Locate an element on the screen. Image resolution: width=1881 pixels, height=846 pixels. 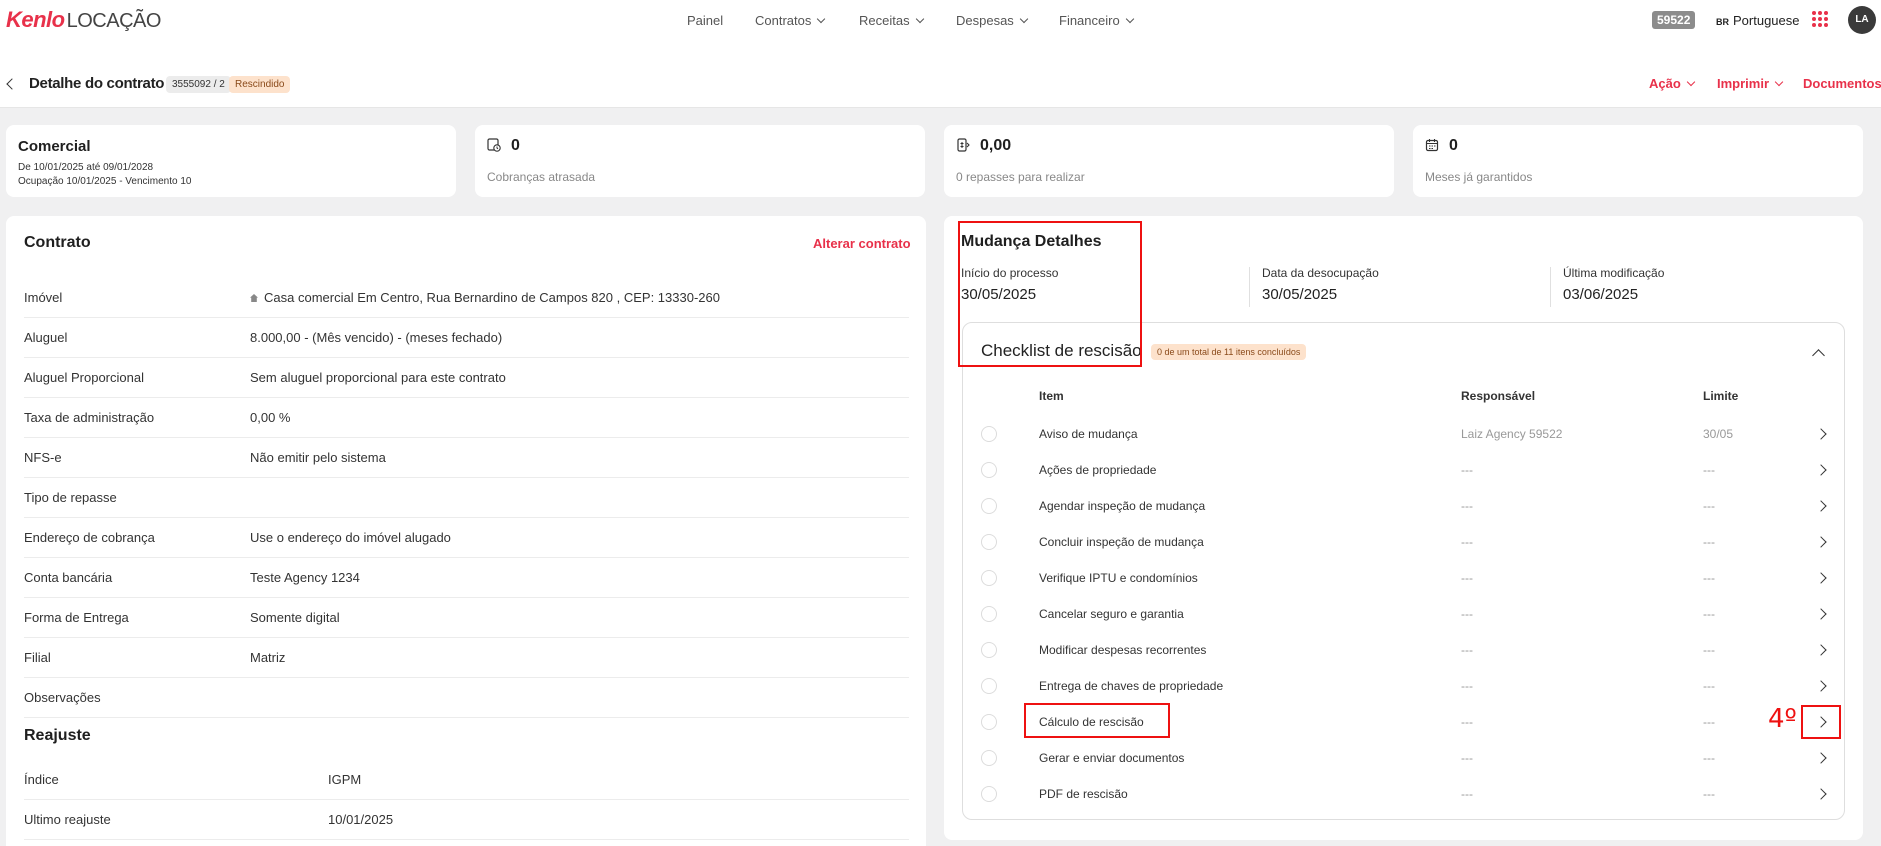
nav-label: Painel is located at coordinates (705, 20).